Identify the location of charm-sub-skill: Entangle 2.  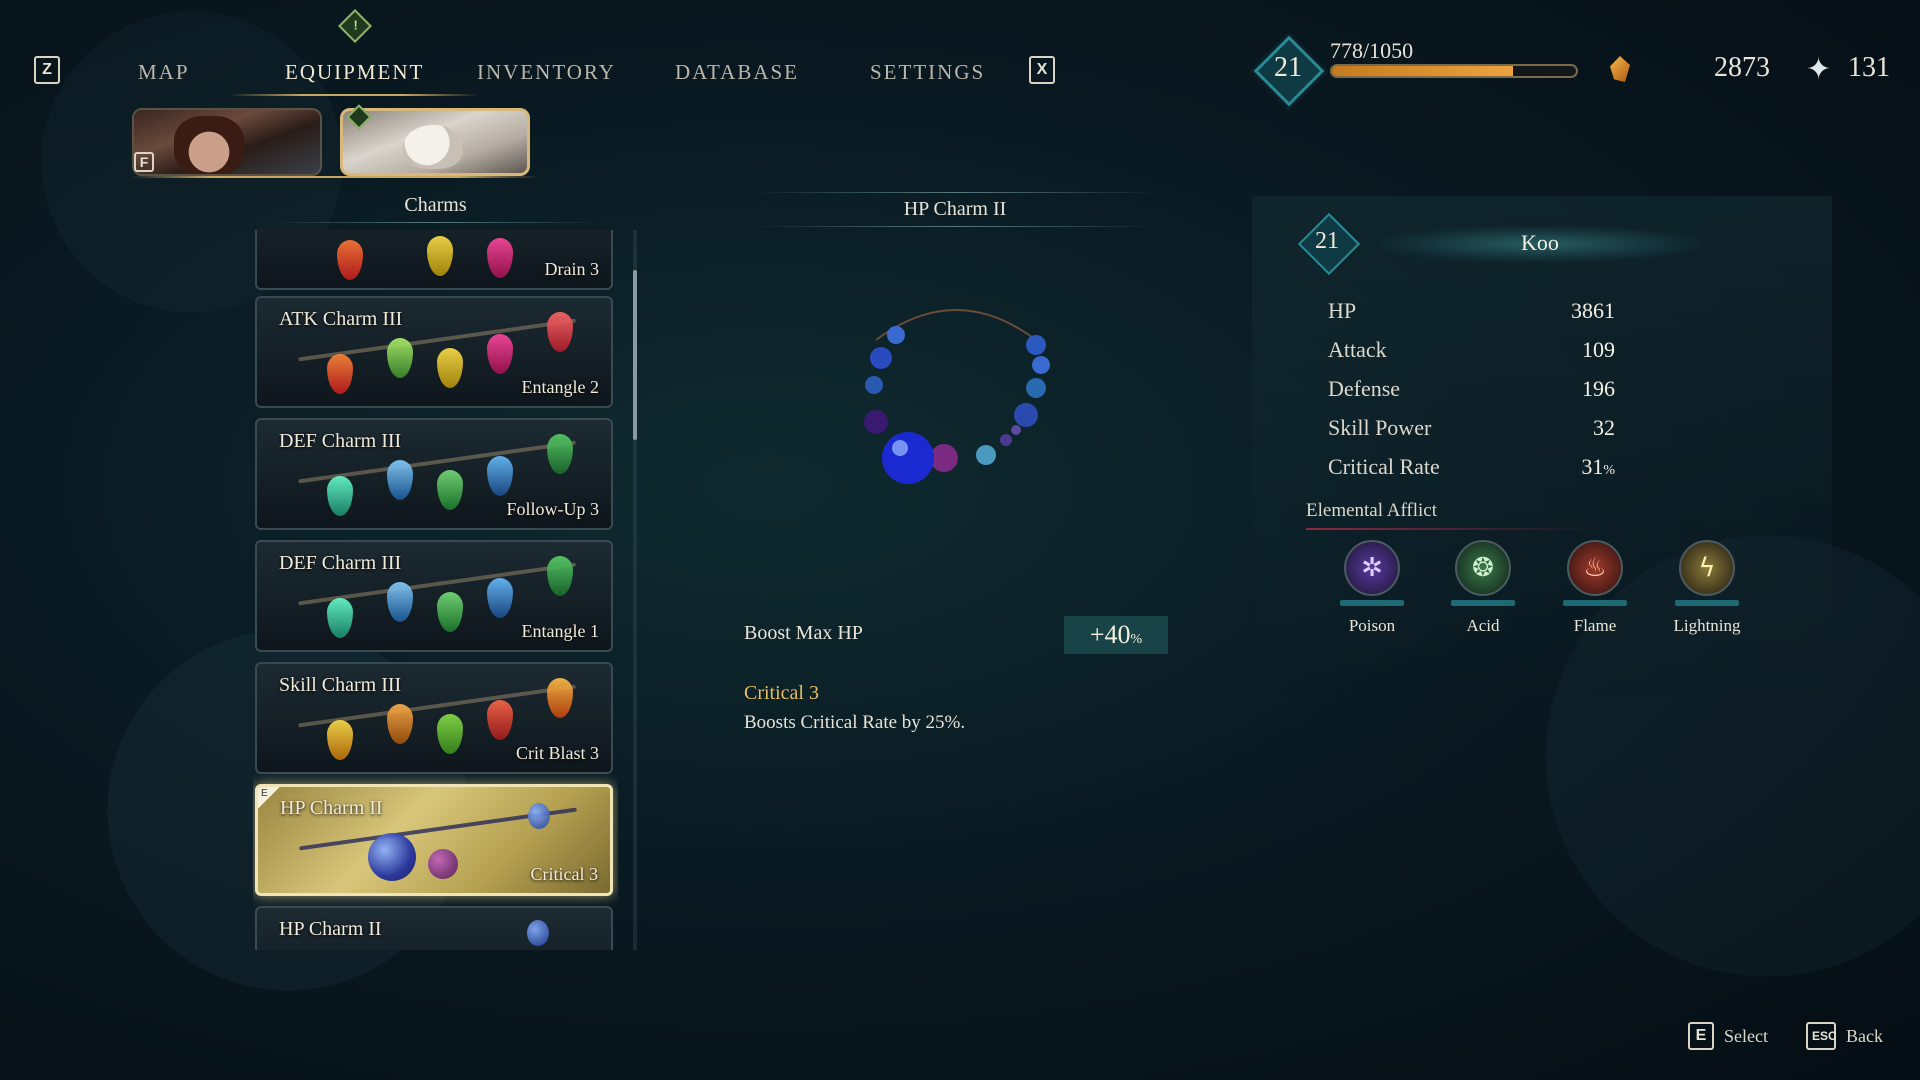
(560, 387).